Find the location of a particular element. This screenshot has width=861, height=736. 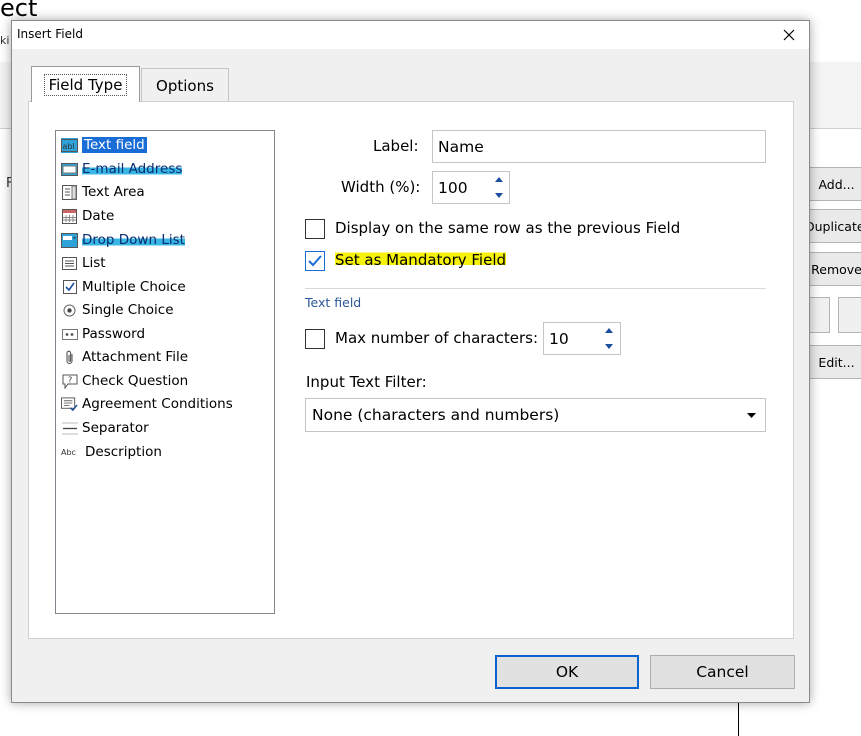

list-item-text-area: Text Area is located at coordinates (103, 192).